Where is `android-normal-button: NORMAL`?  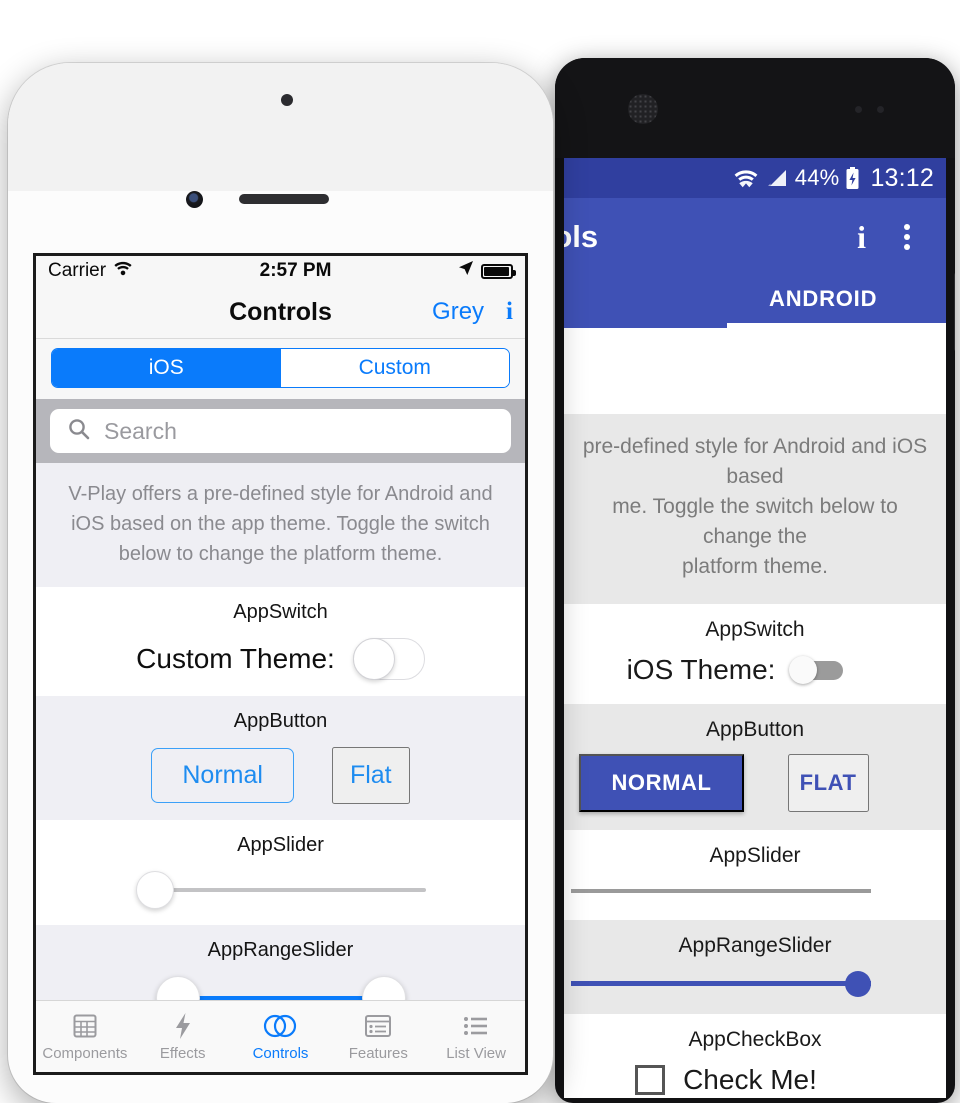
android-normal-button: NORMAL is located at coordinates (661, 783).